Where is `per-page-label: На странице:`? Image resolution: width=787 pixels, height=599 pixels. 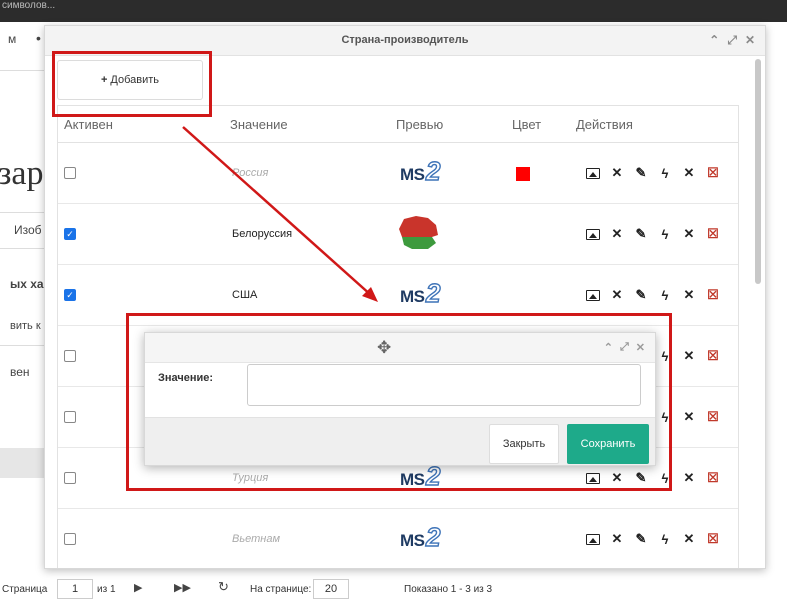
per-page-label: На странице: is located at coordinates (281, 589).